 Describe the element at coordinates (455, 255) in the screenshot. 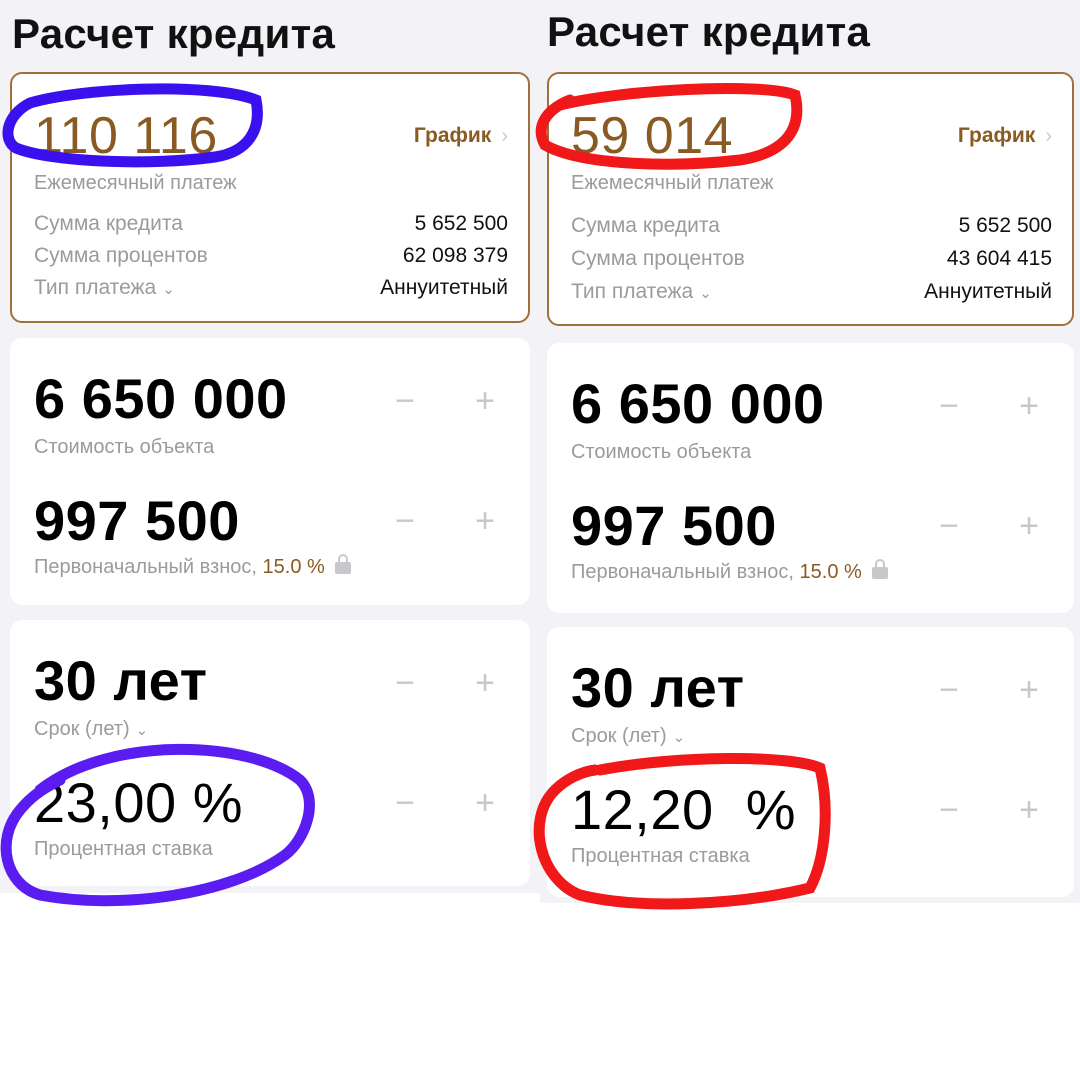

I see `interest-total-value: 62 098 379` at that location.